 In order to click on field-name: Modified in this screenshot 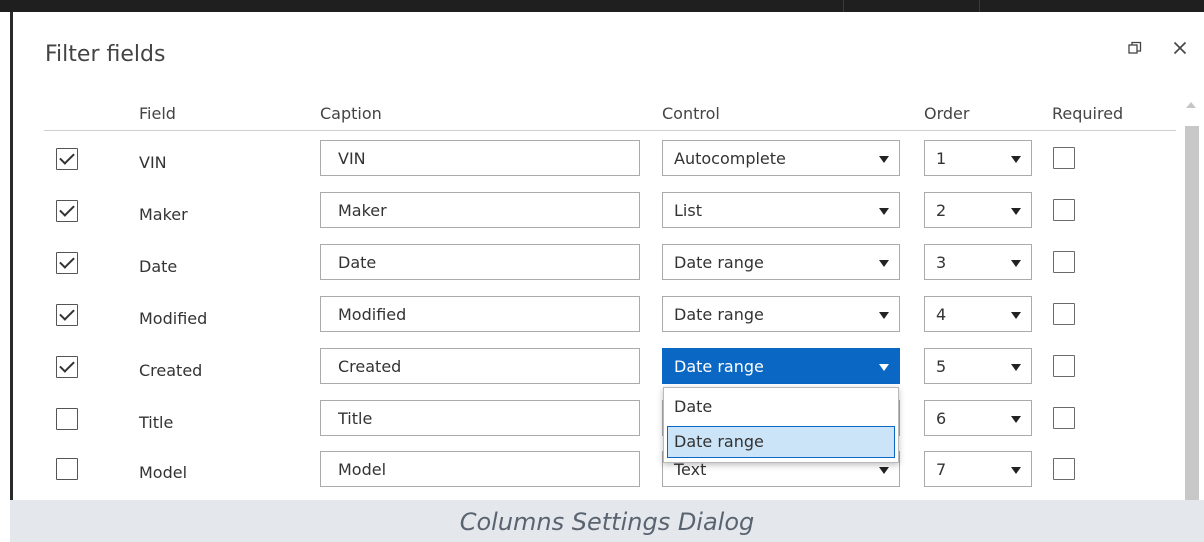, I will do `click(173, 318)`.